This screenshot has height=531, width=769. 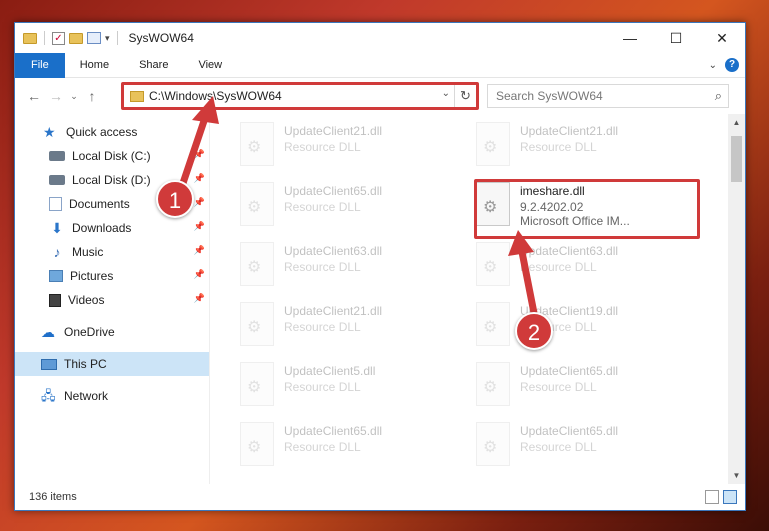 What do you see at coordinates (175, 199) in the screenshot?
I see `step-1-badge: 1` at bounding box center [175, 199].